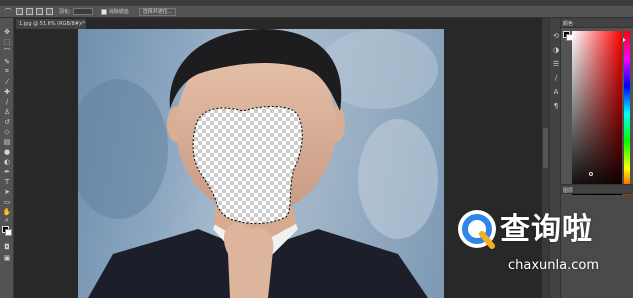 The width and height of the screenshot is (633, 298). What do you see at coordinates (7, 112) in the screenshot?
I see `stamp-icon: ♙` at bounding box center [7, 112].